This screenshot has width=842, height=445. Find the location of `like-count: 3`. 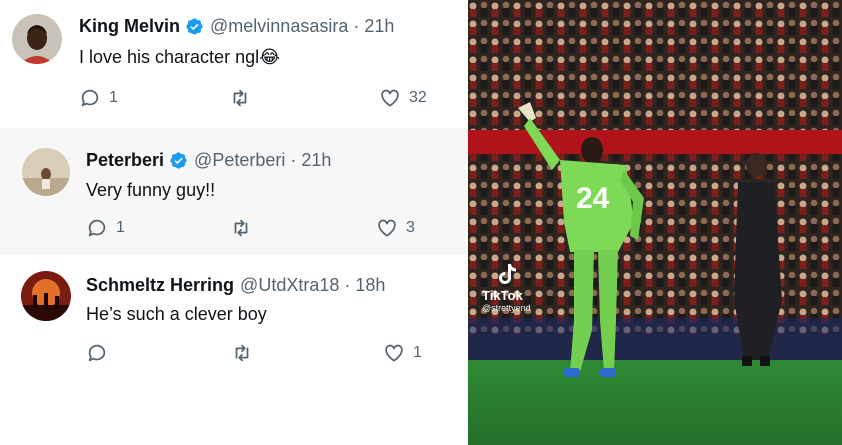

like-count: 3 is located at coordinates (410, 227).